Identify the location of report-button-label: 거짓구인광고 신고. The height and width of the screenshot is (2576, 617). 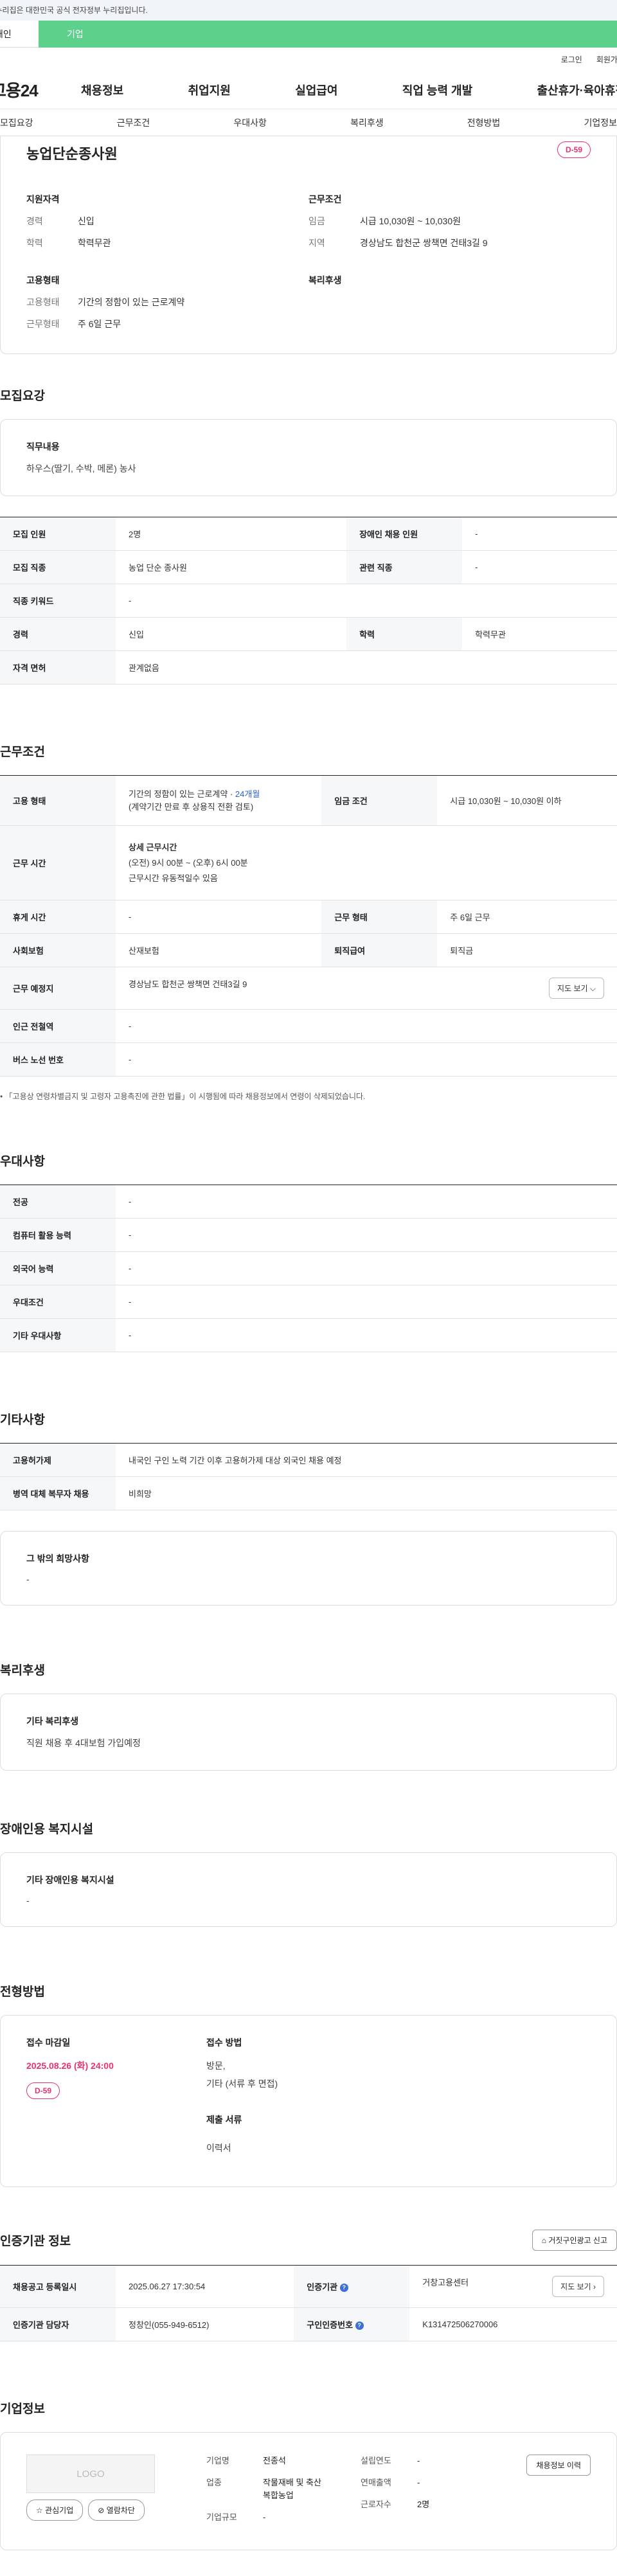
(577, 2240).